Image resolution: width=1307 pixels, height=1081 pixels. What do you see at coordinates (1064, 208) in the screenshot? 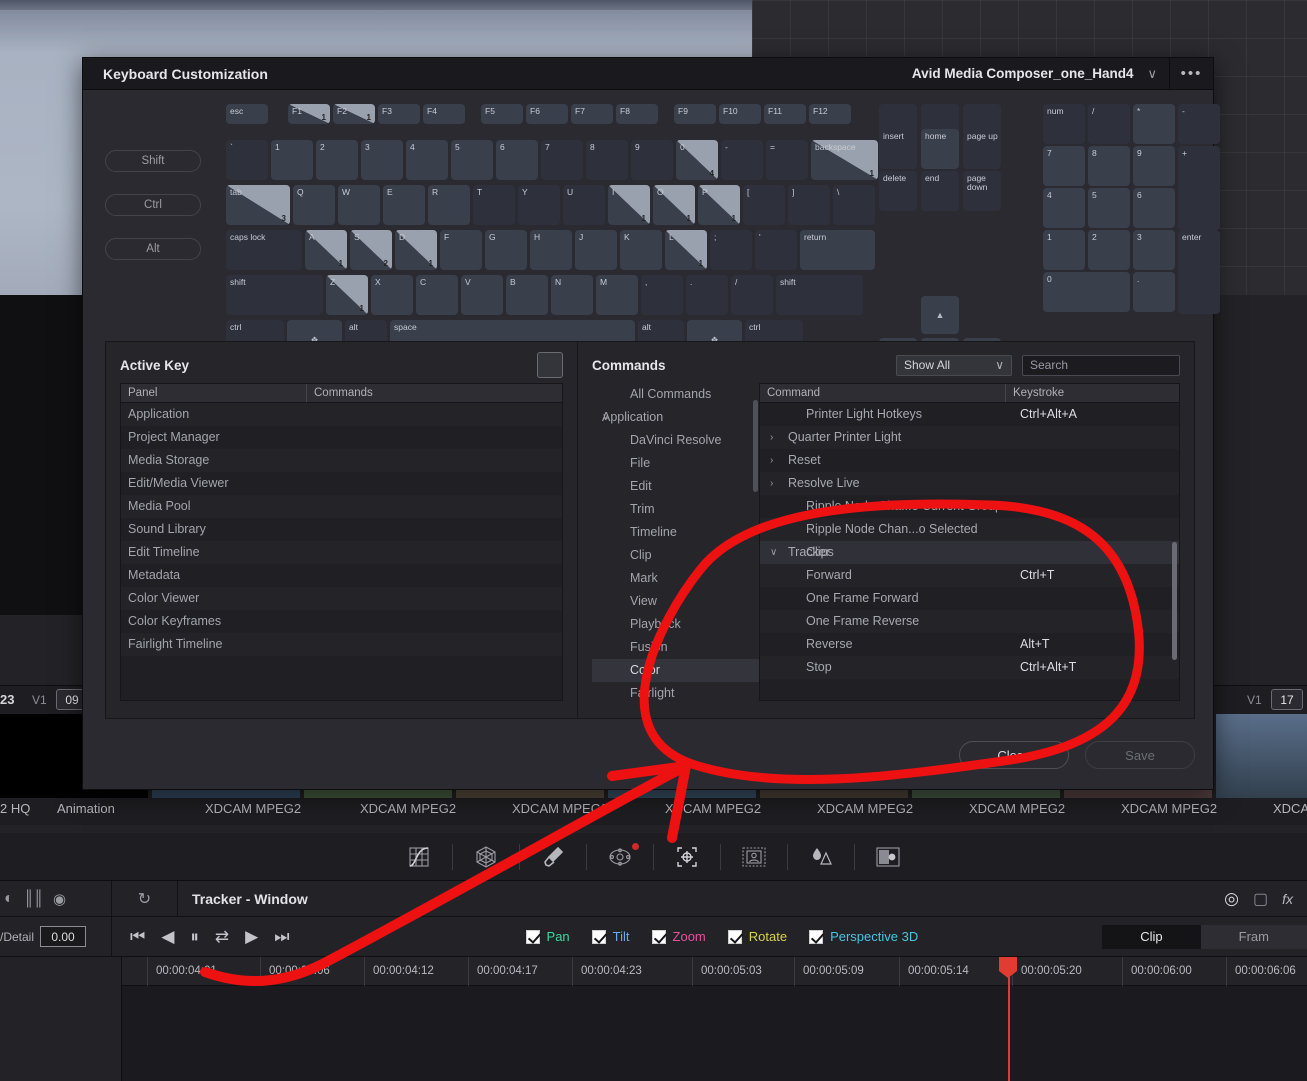
I see `key-4: 4` at bounding box center [1064, 208].